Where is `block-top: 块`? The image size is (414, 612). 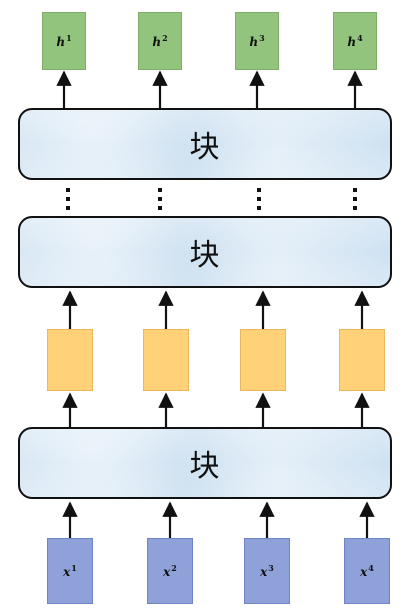
block-top: 块 is located at coordinates (205, 144).